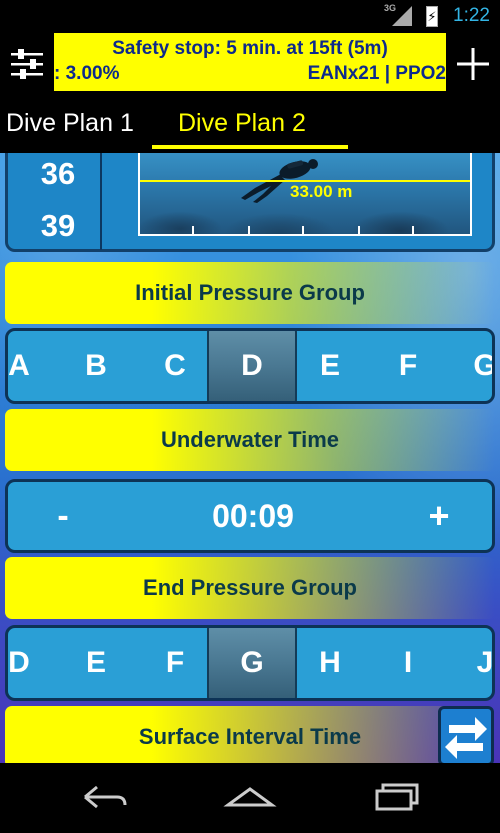 The width and height of the screenshot is (500, 833). What do you see at coordinates (466, 738) in the screenshot?
I see `swap-arrows-icon` at bounding box center [466, 738].